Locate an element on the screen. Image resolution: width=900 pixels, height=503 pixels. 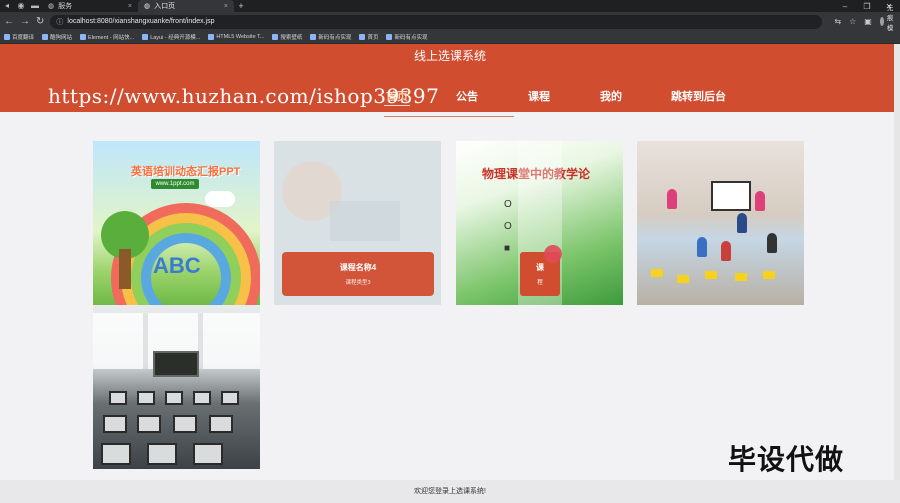
page-footer: 欢迎您登录上选课系统! is located at coordinates (450, 491).